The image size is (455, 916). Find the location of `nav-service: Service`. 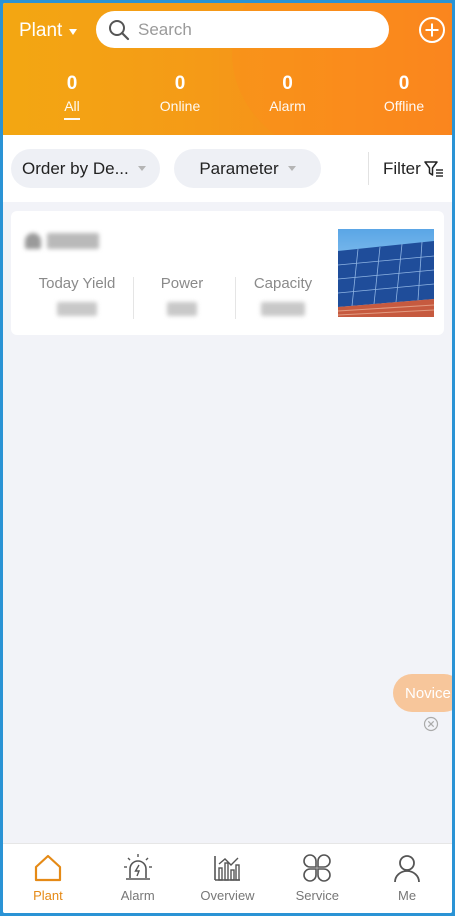

nav-service: Service is located at coordinates (317, 878).